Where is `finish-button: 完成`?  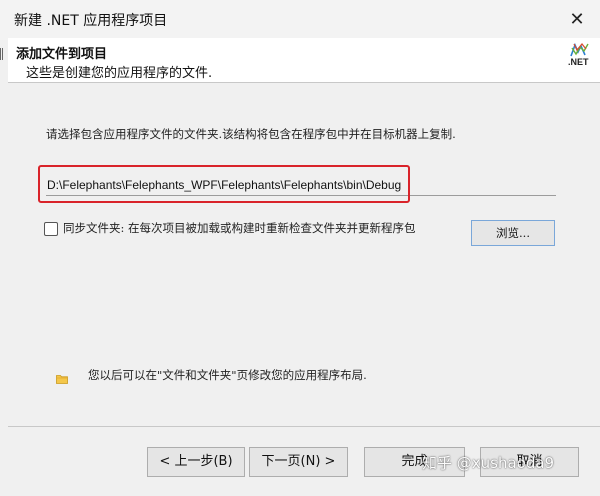
finish-button: 完成 is located at coordinates (414, 462).